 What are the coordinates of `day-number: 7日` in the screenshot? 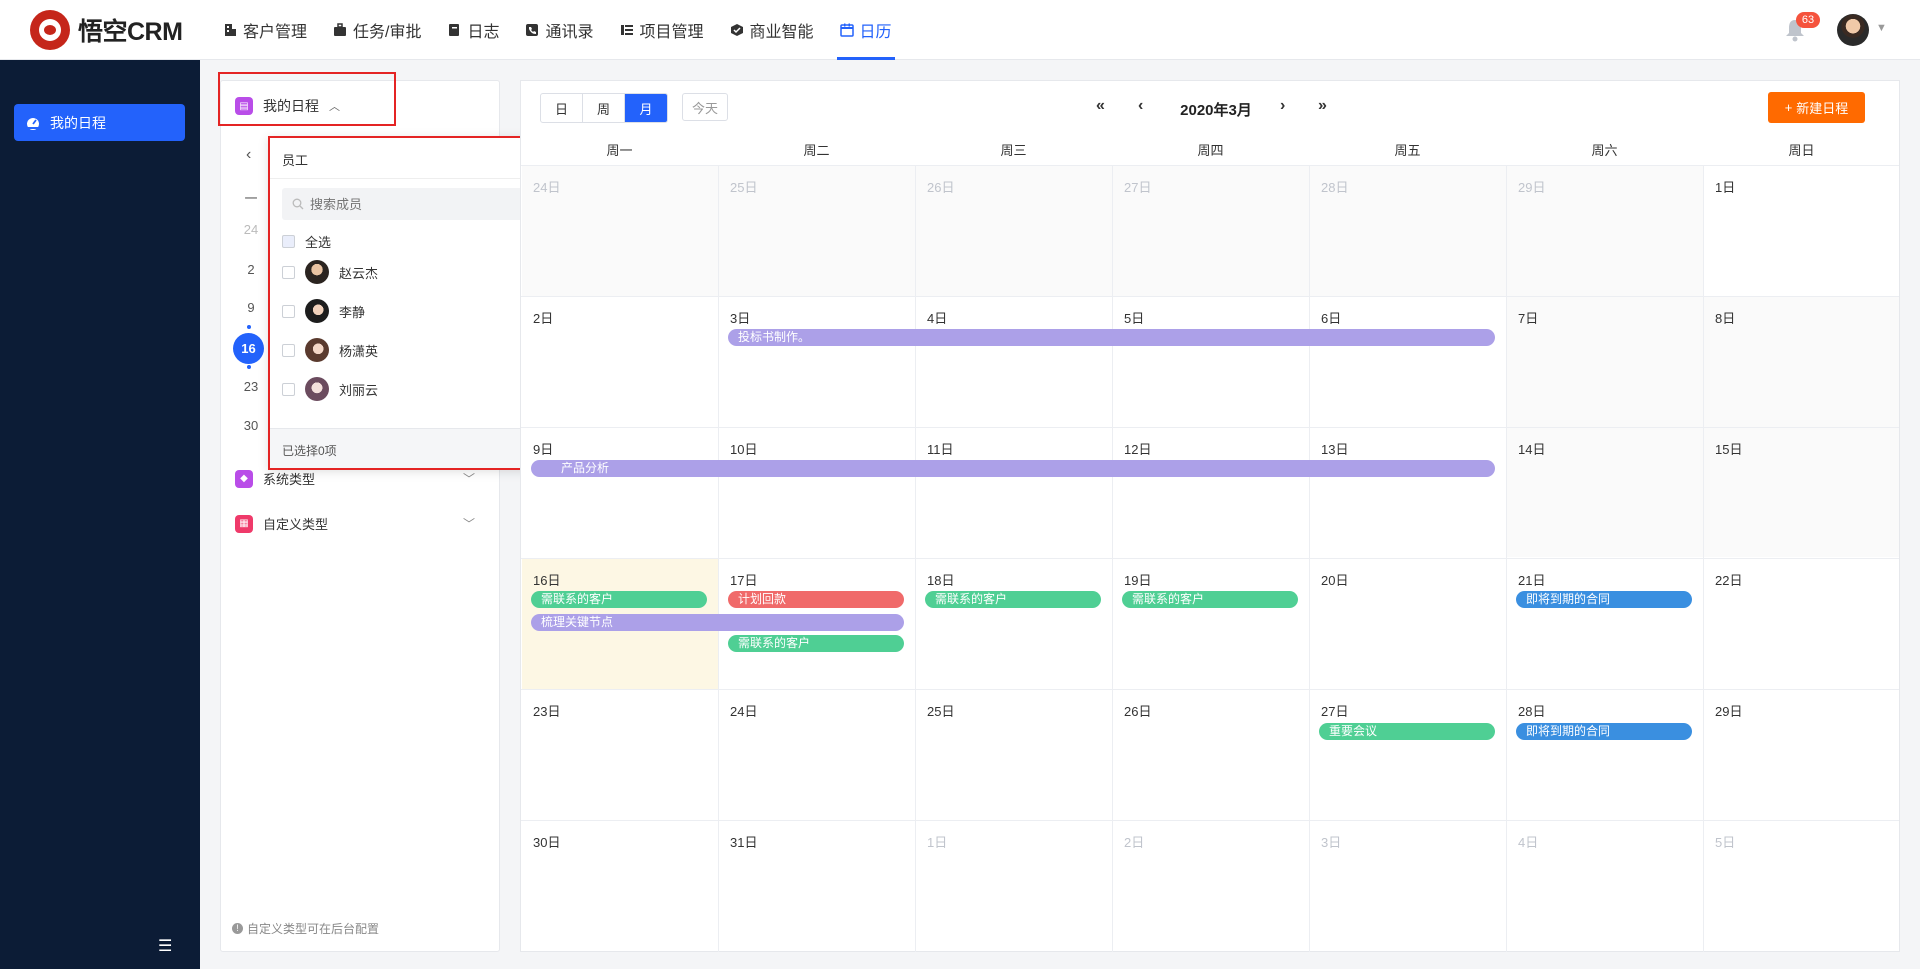 It's located at (1528, 317).